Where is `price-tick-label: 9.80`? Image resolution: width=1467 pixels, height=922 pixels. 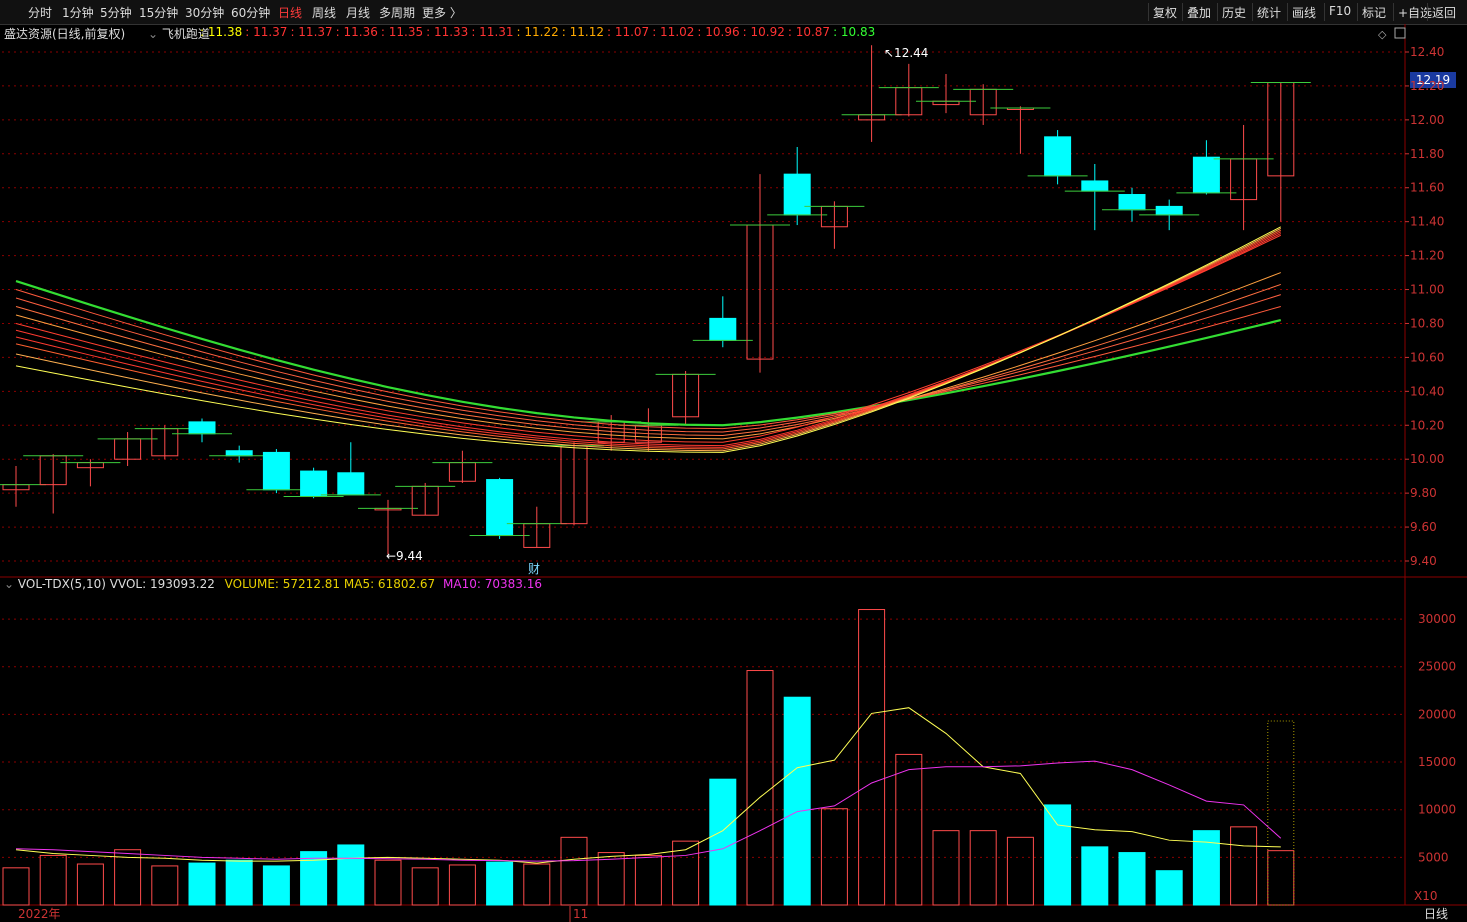
price-tick-label: 9.80 is located at coordinates (1423, 493).